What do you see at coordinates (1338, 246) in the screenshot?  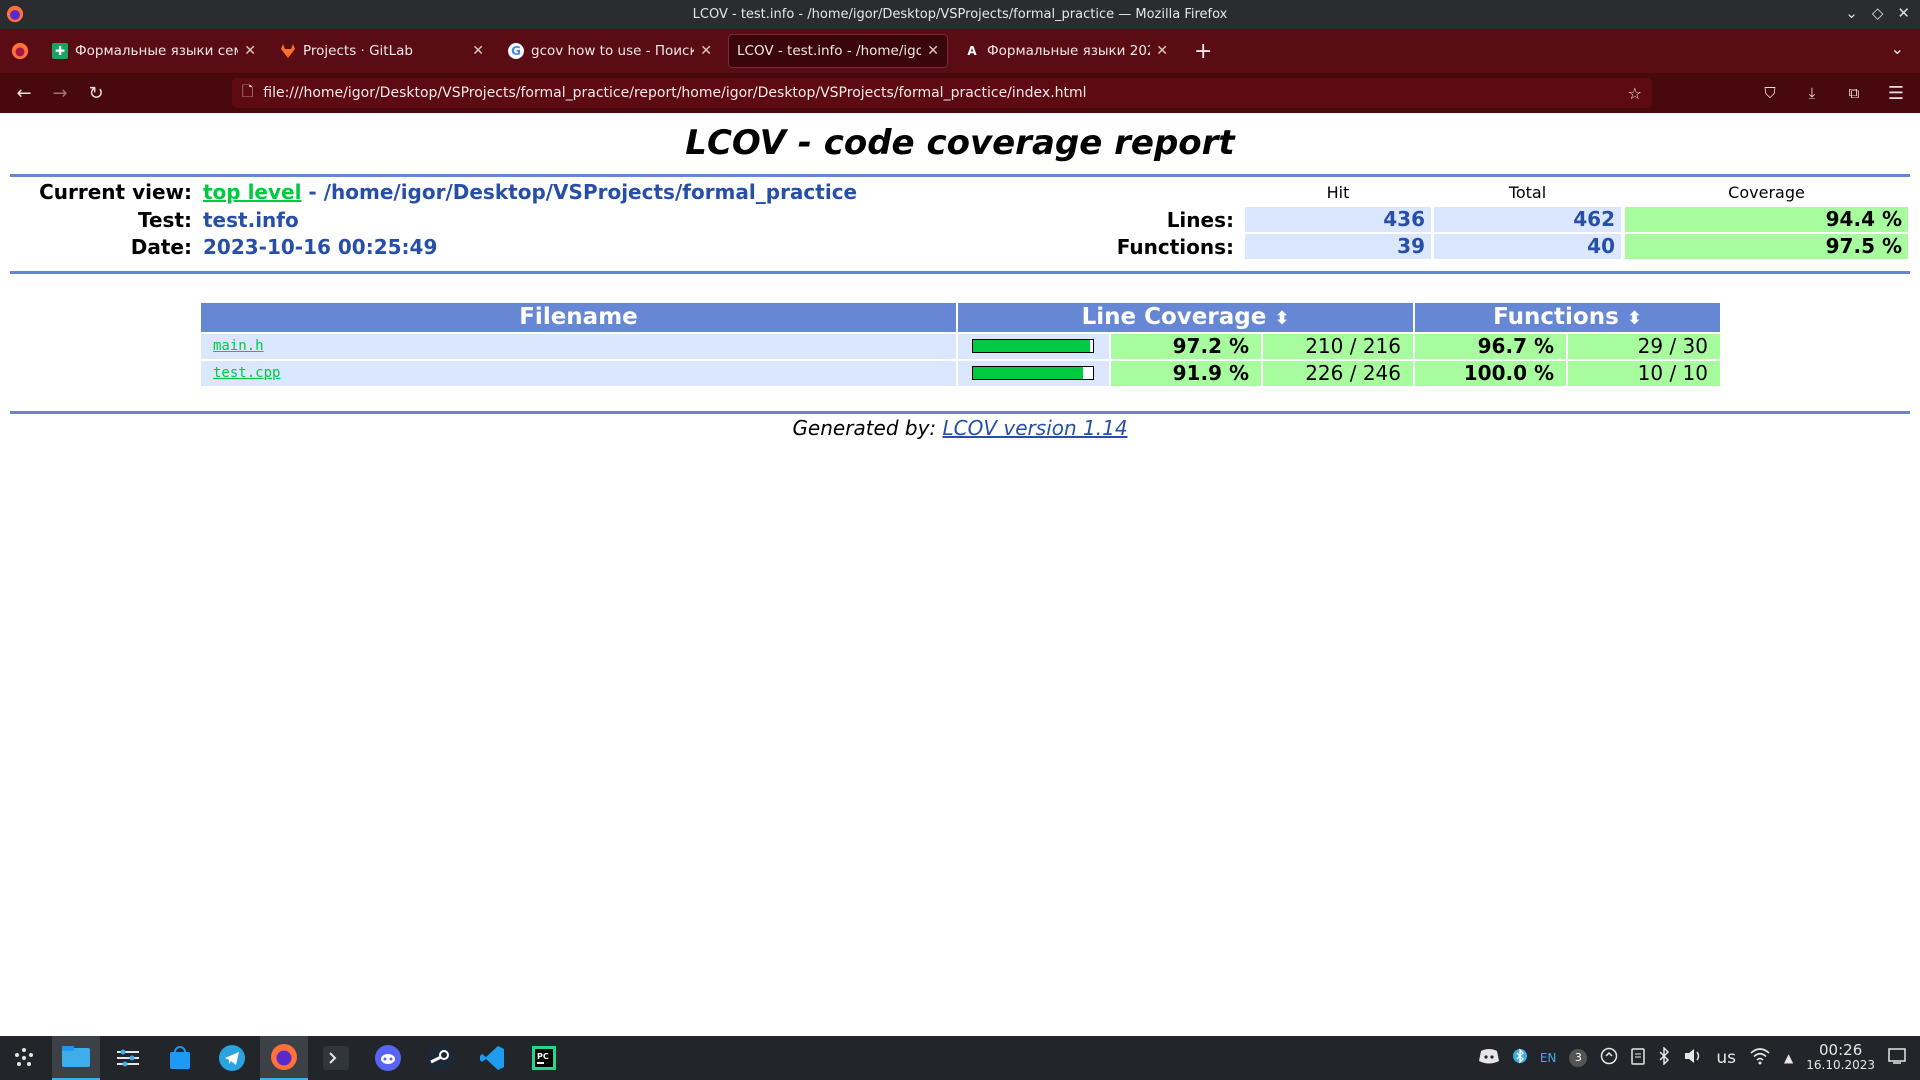 I see `functions-hit: 39` at bounding box center [1338, 246].